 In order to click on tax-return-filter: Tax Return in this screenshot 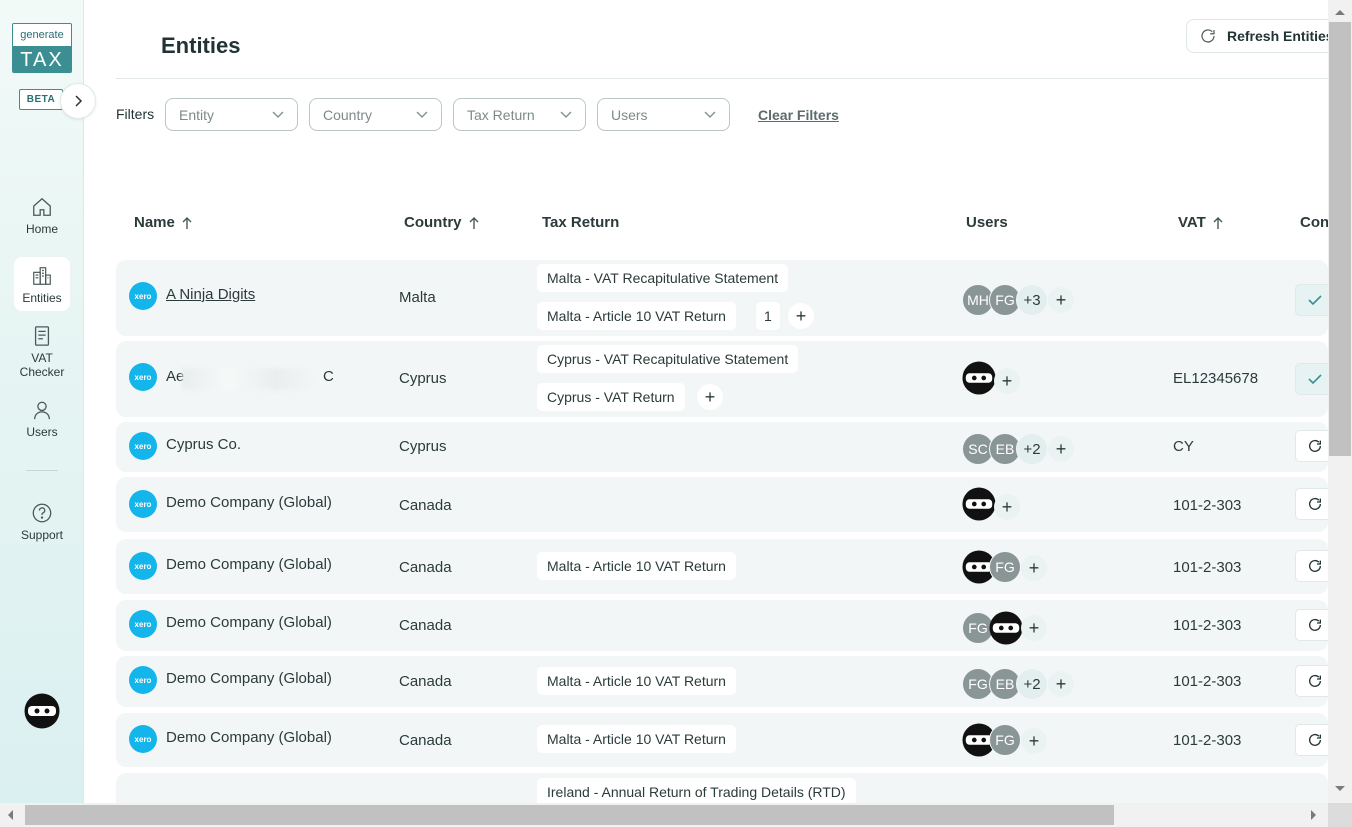, I will do `click(519, 114)`.